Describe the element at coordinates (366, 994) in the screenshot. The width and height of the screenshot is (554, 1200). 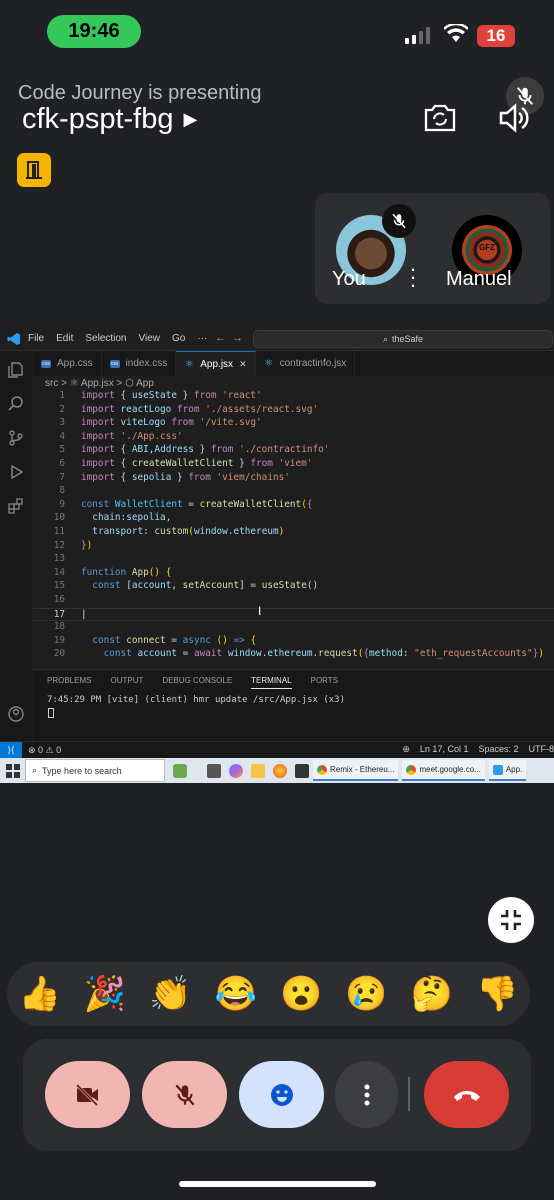
I see `reaction-sad: 😢` at that location.